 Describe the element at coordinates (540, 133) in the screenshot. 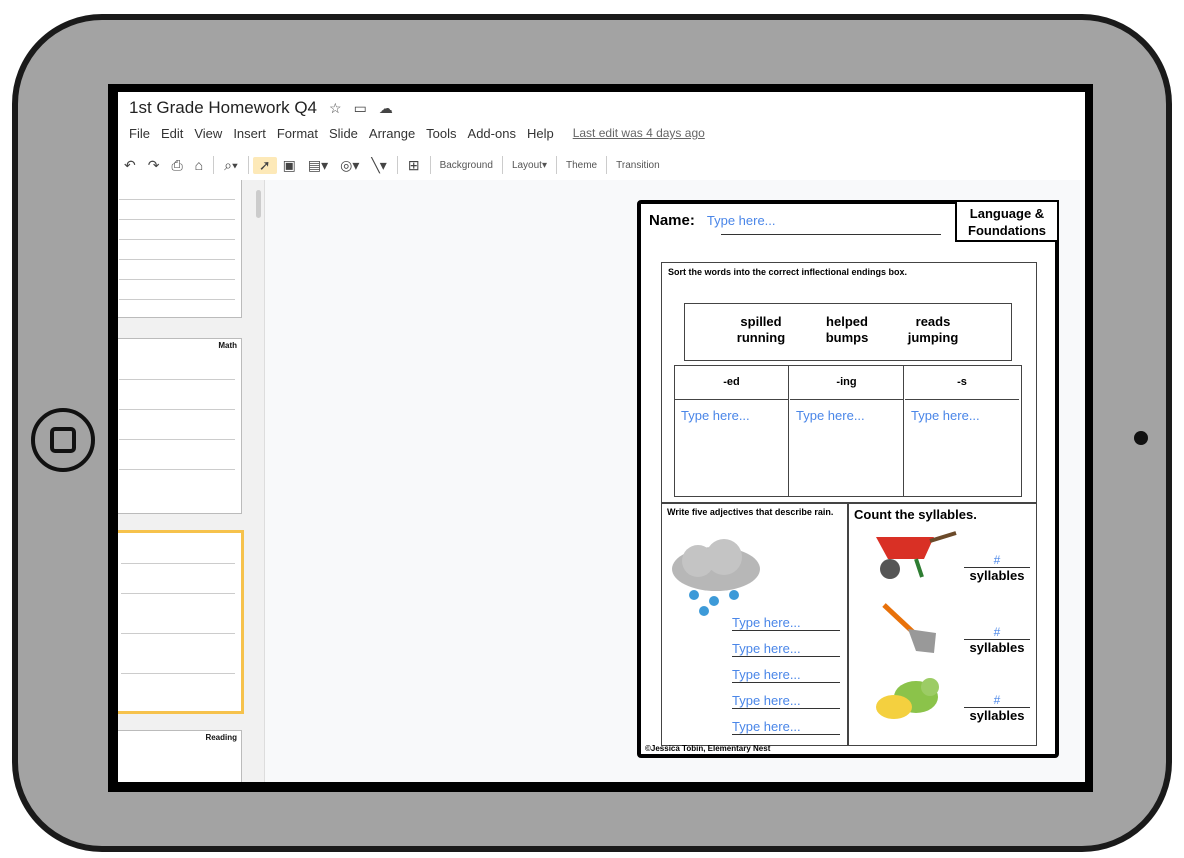

I see `menu-help: Help` at that location.